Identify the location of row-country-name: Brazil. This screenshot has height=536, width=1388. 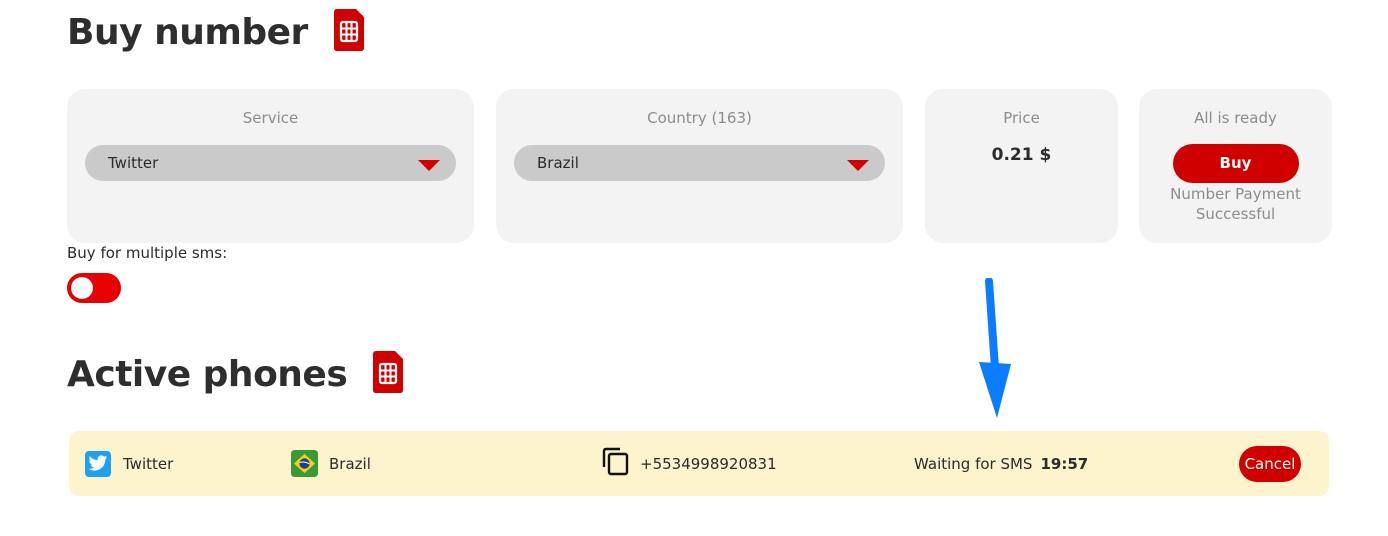
(350, 463).